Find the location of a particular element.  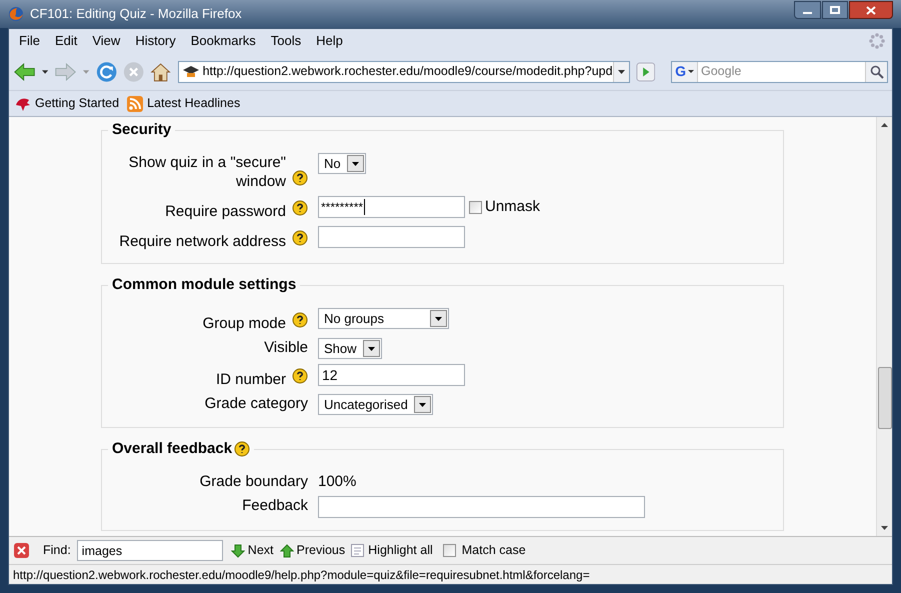

browser-logo-icon is located at coordinates (16, 14).